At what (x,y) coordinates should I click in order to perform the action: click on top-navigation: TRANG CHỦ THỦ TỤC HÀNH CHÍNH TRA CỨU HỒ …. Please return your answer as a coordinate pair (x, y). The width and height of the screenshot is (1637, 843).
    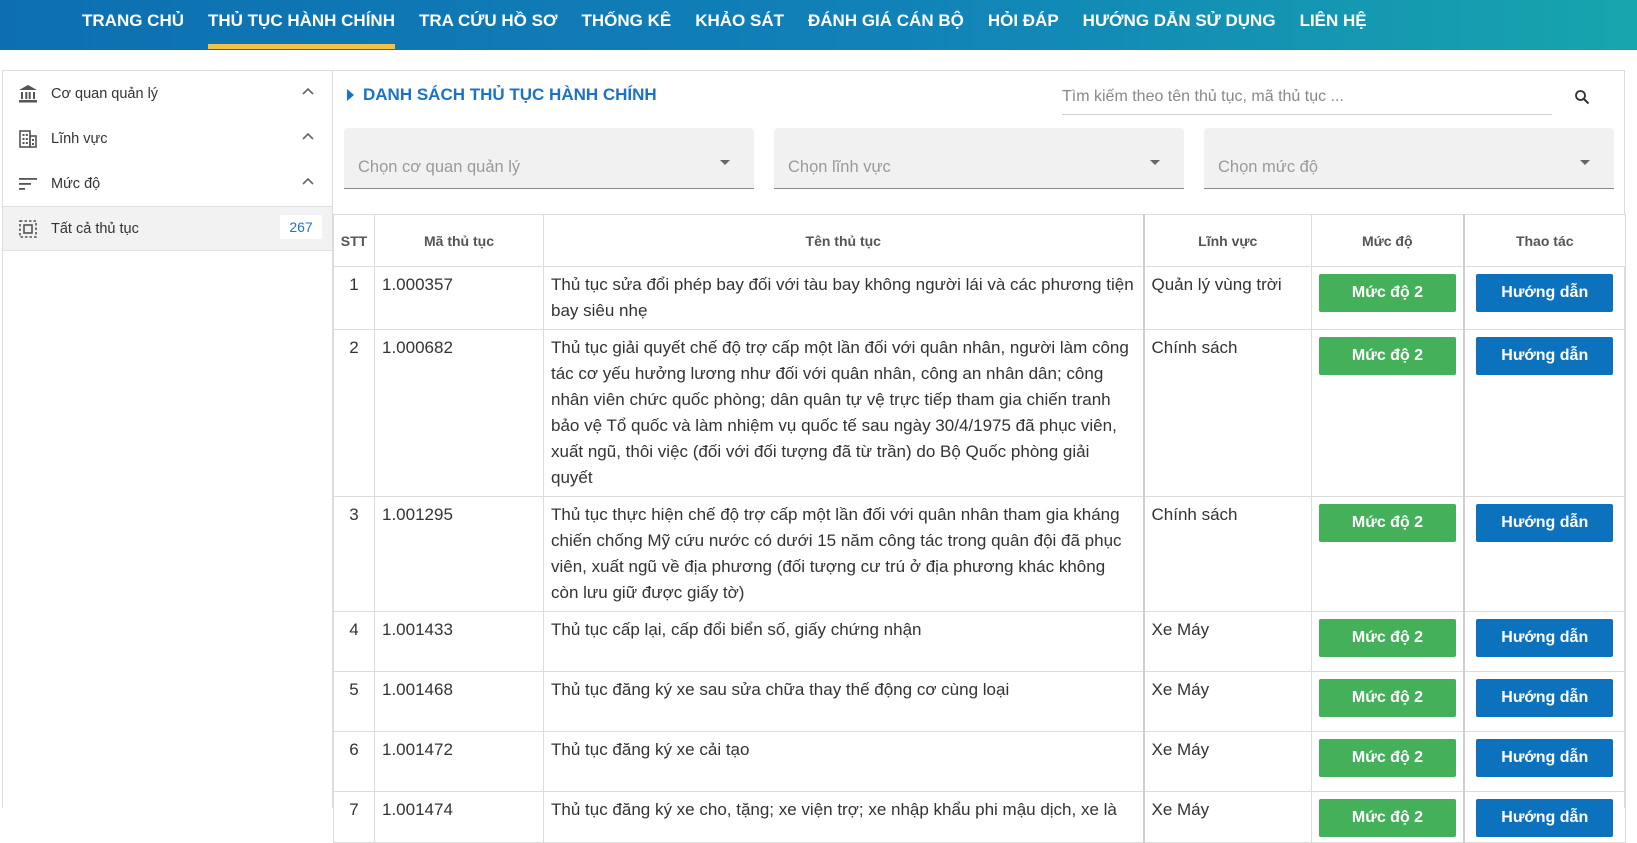
    Looking at the image, I should click on (818, 25).